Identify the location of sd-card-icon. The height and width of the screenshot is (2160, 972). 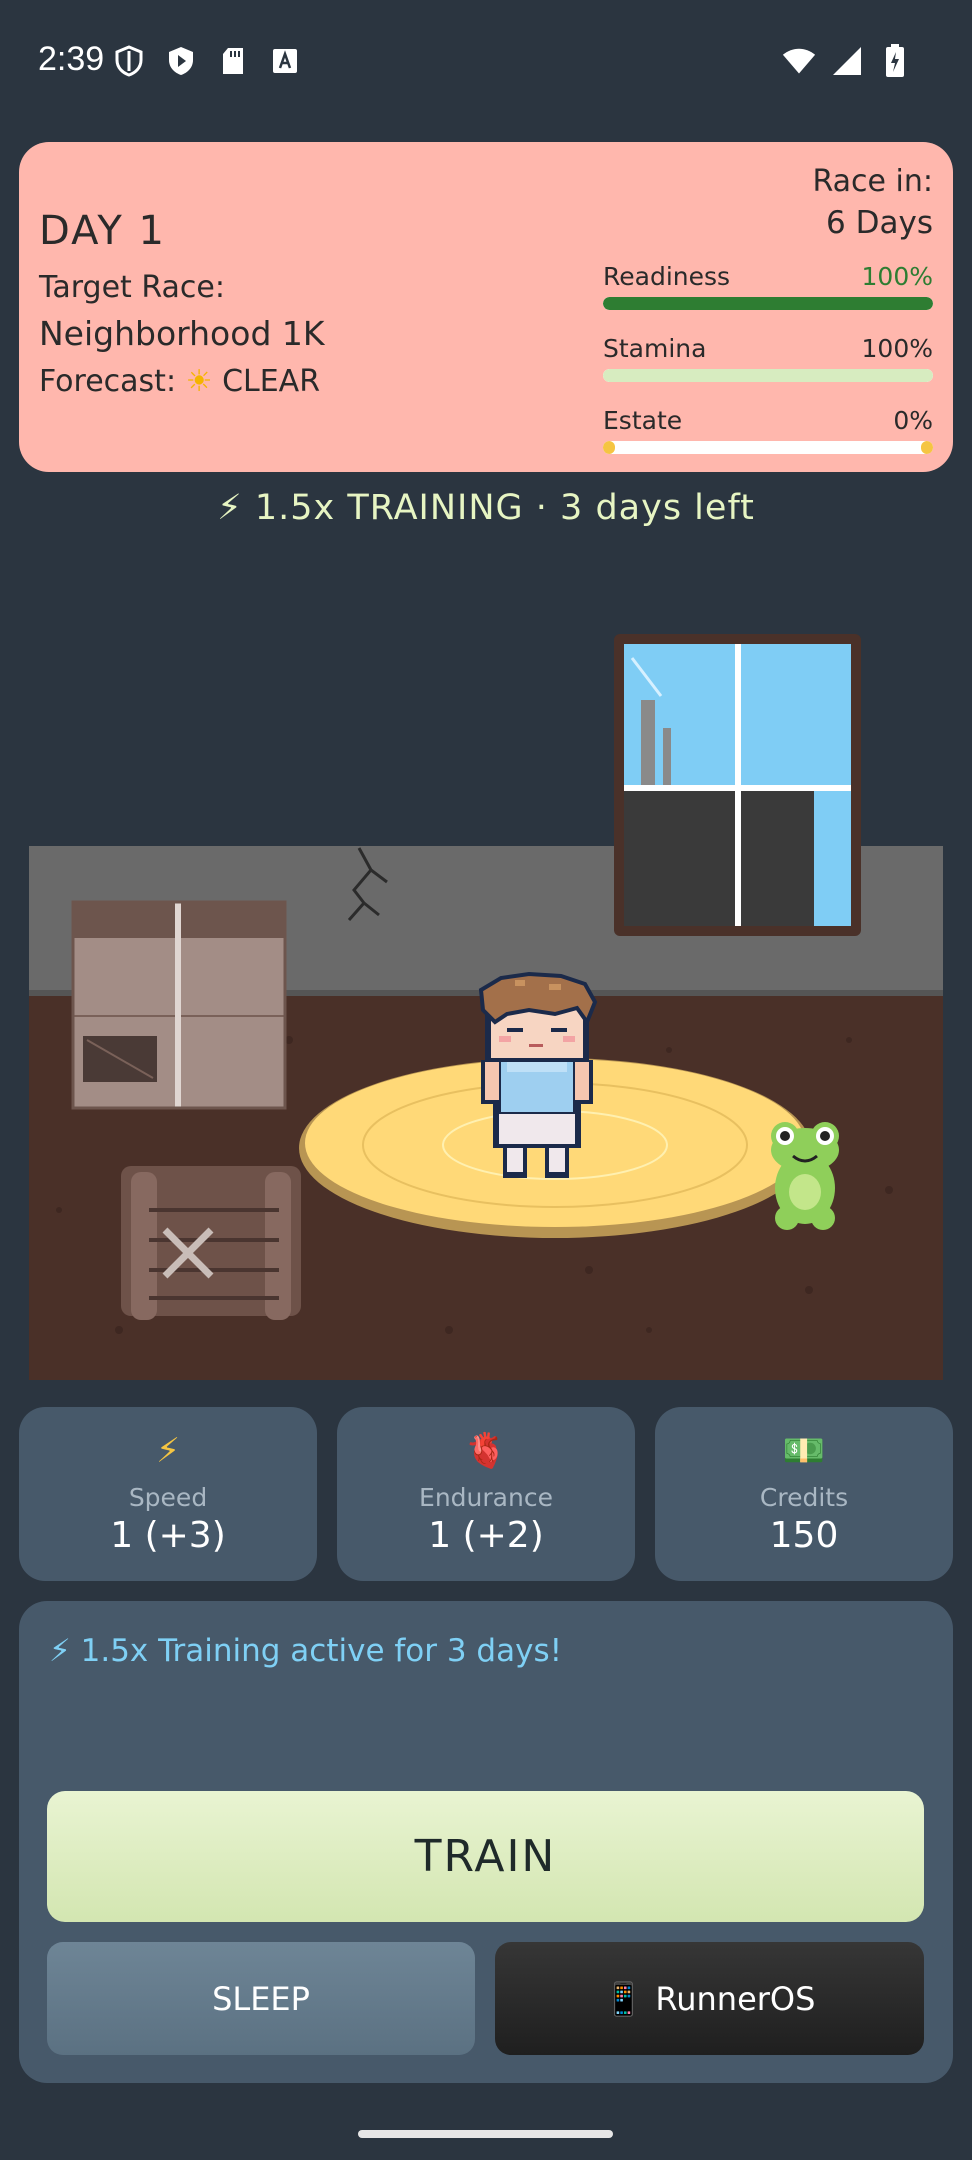
(233, 61).